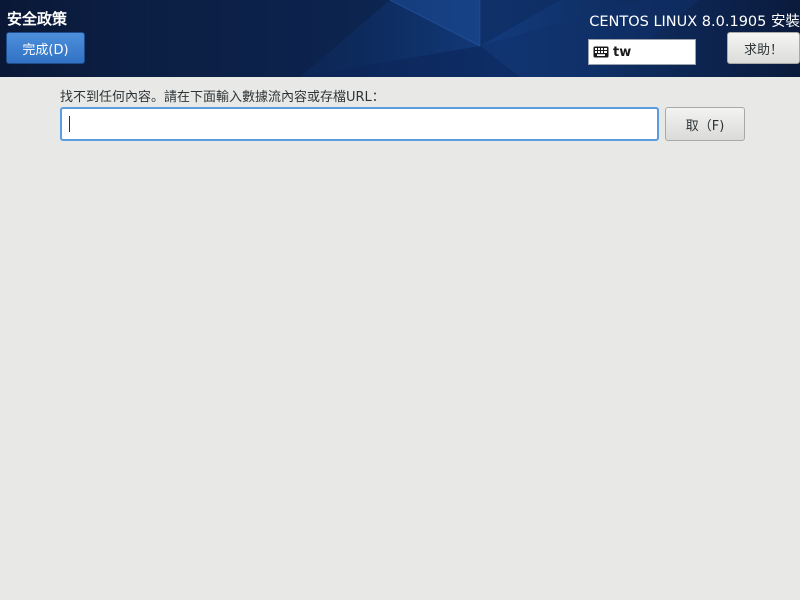 This screenshot has height=600, width=800. I want to click on product-title: CENTOS LINUX 8.0.1905 安裝, so click(694, 22).